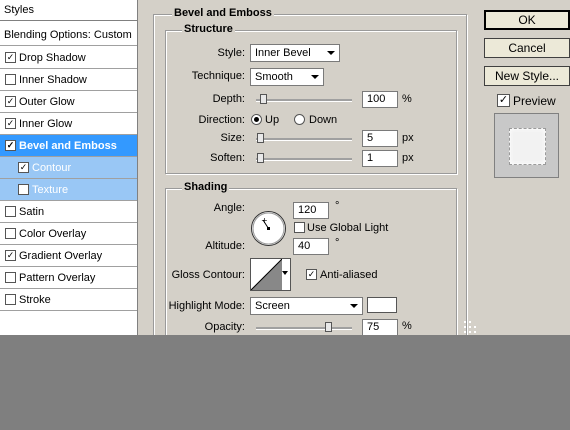 This screenshot has width=570, height=430. I want to click on size-unit: px, so click(408, 138).